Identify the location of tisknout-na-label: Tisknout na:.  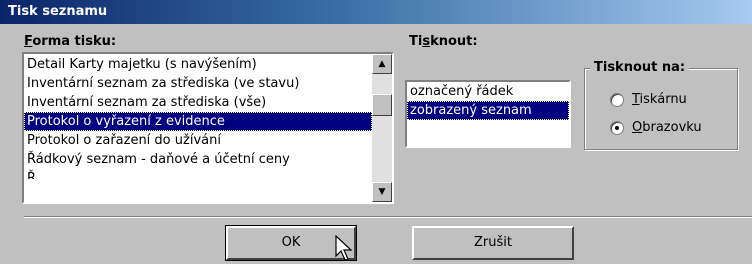
(640, 67).